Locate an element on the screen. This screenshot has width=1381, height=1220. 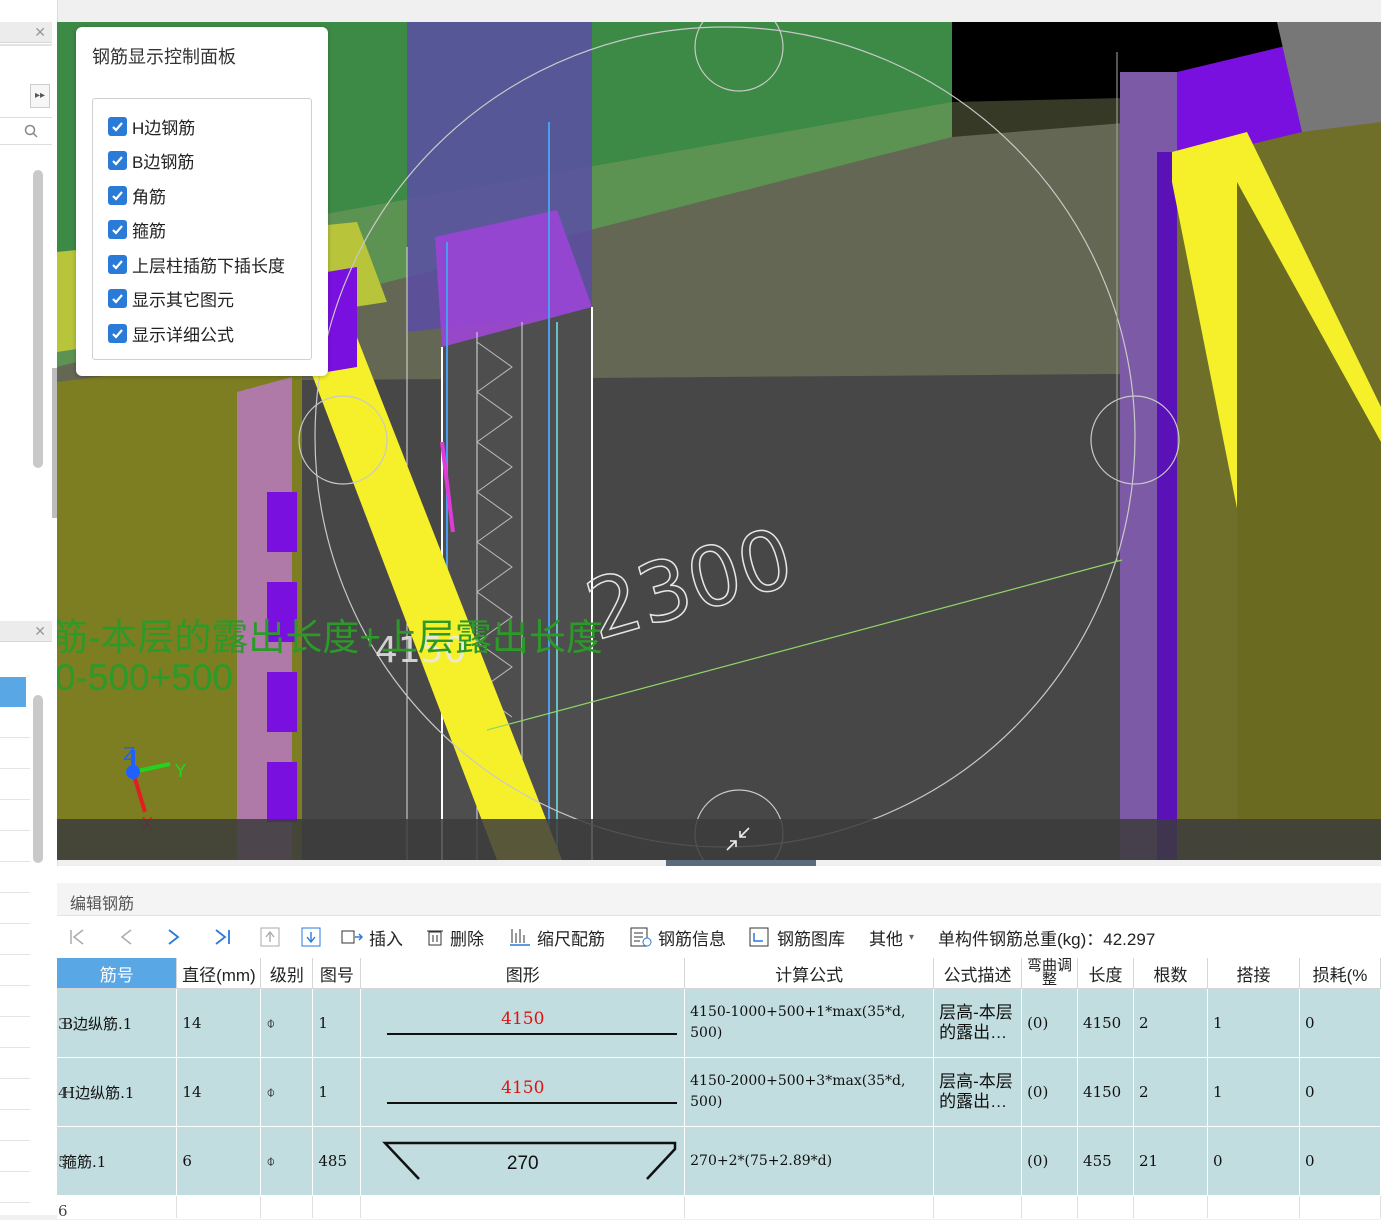
col-bend-adjust: 弯曲调整 is located at coordinates (1050, 973).